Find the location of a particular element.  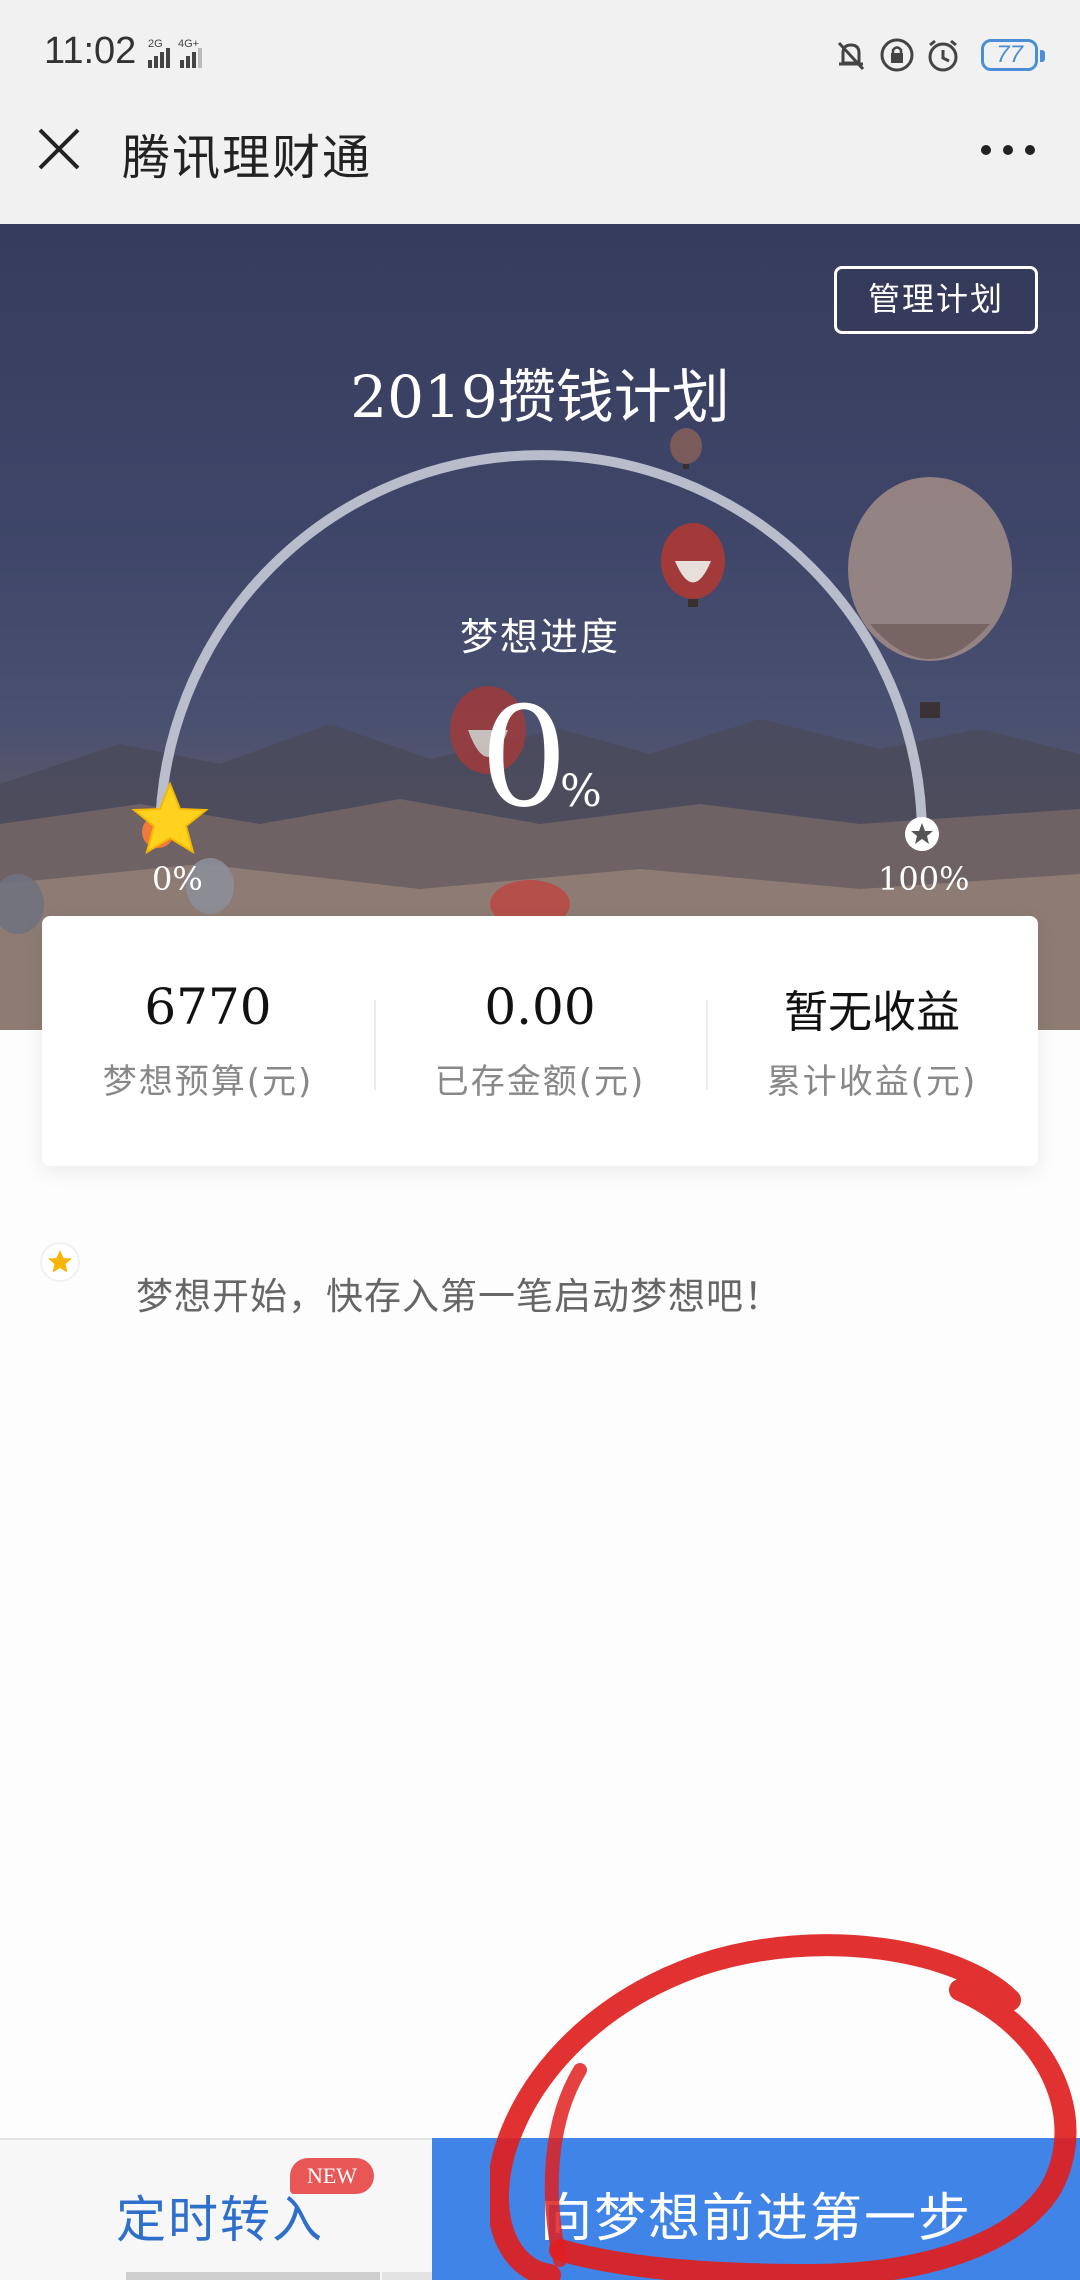

mute-bell-icon is located at coordinates (851, 56).